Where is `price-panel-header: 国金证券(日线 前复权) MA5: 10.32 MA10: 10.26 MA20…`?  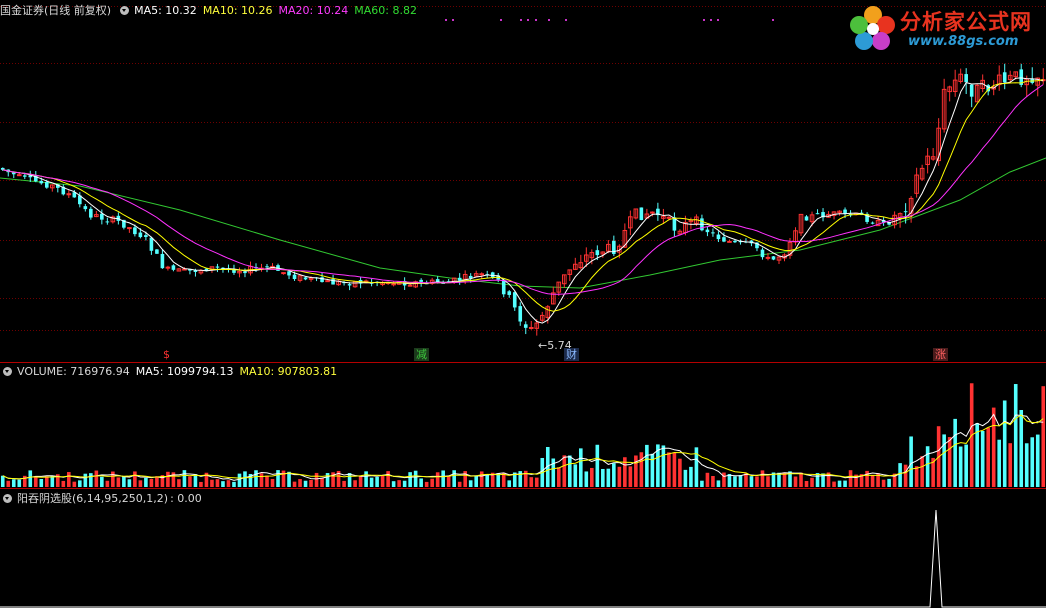 price-panel-header: 国金证券(日线 前复权) MA5: 10.32 MA10: 10.26 MA20… is located at coordinates (211, 10).